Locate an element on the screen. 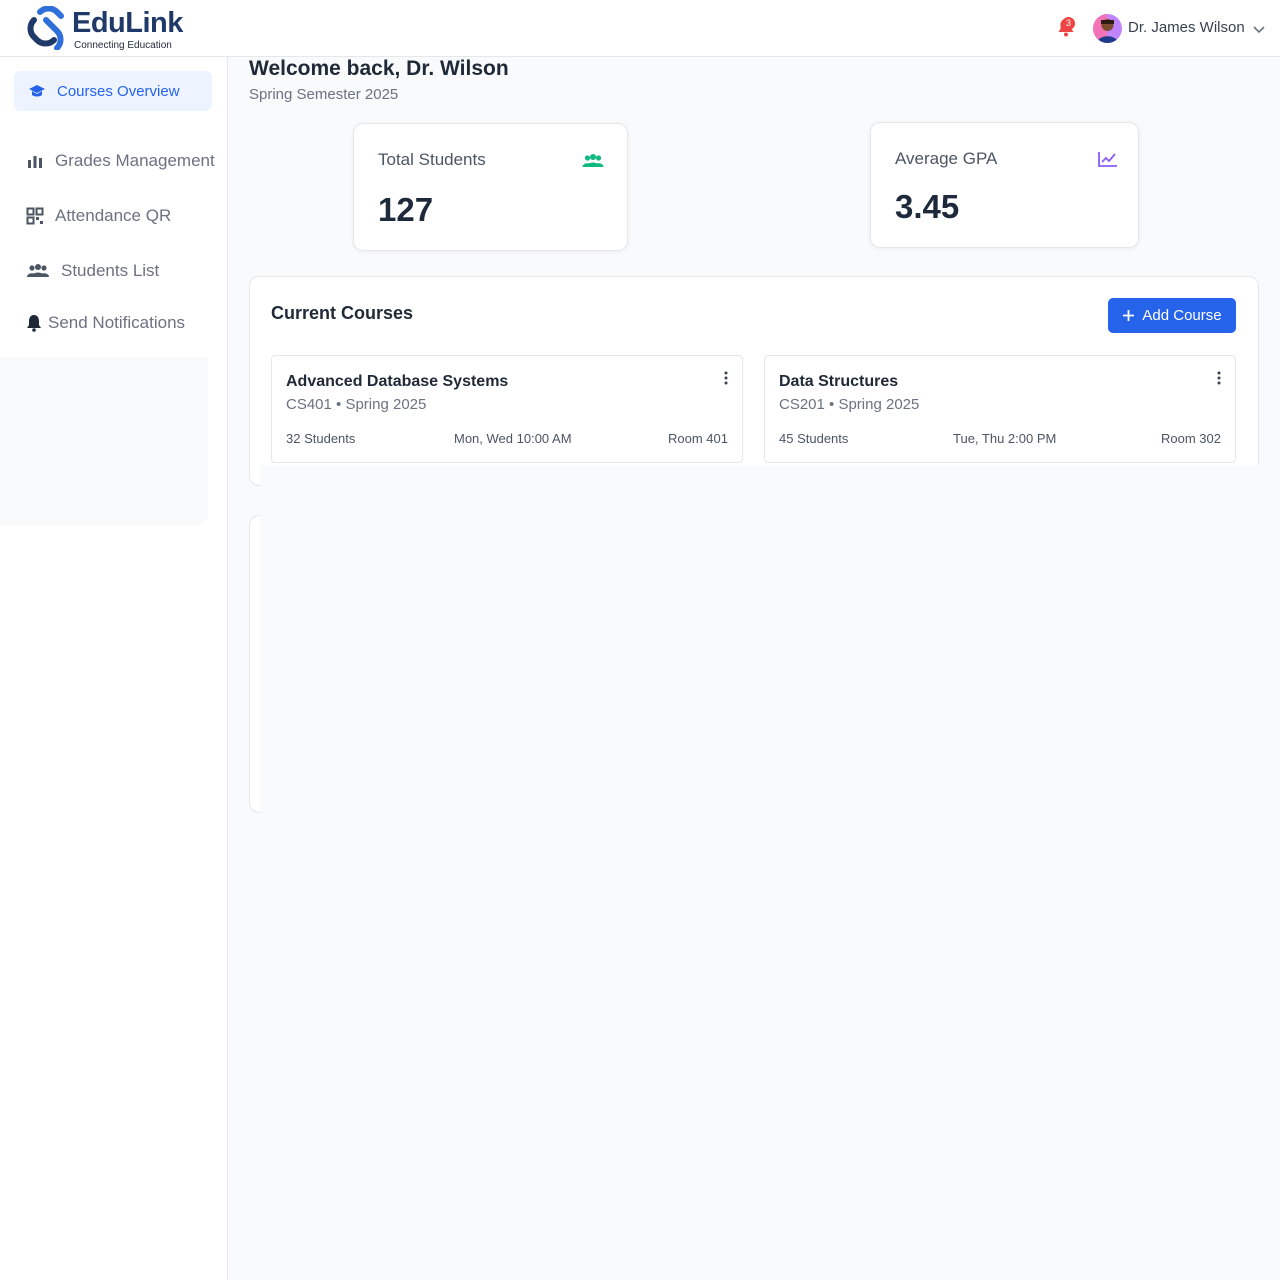 The image size is (1280, 1280). sidebar-item-label: Courses Overview is located at coordinates (118, 91).